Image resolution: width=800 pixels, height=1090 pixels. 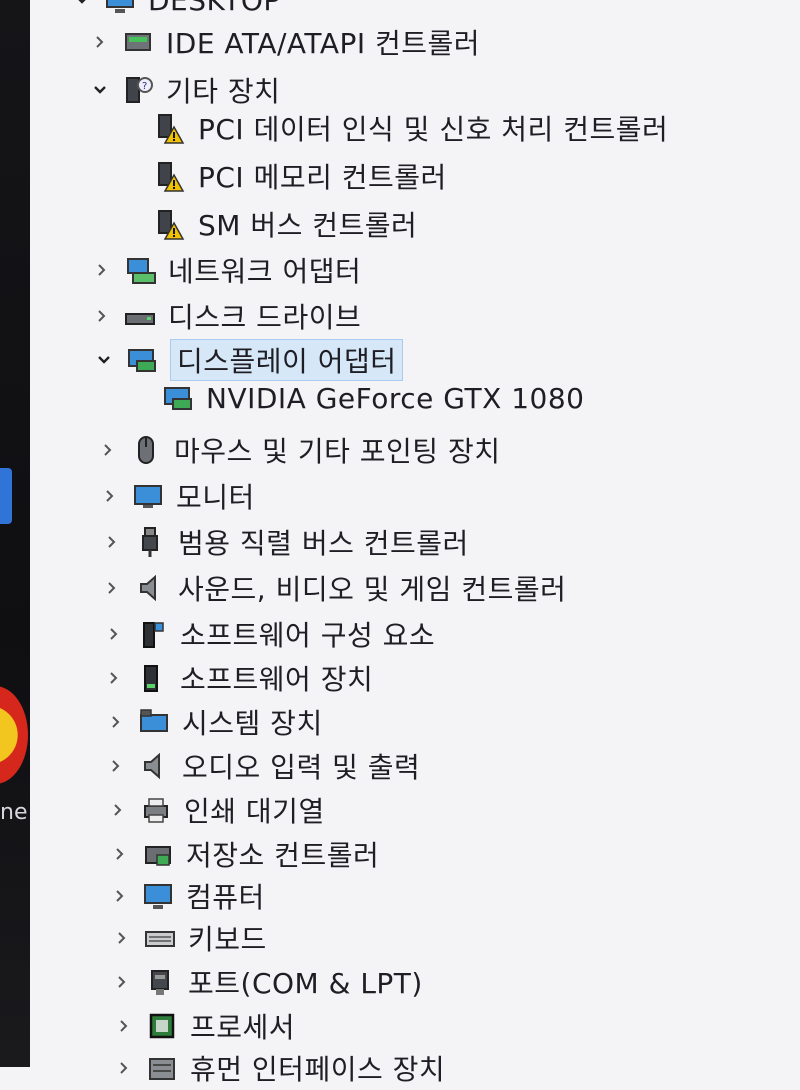 I want to click on tree-item: NVIDIA GeForce GTX 1080, so click(x=356, y=398).